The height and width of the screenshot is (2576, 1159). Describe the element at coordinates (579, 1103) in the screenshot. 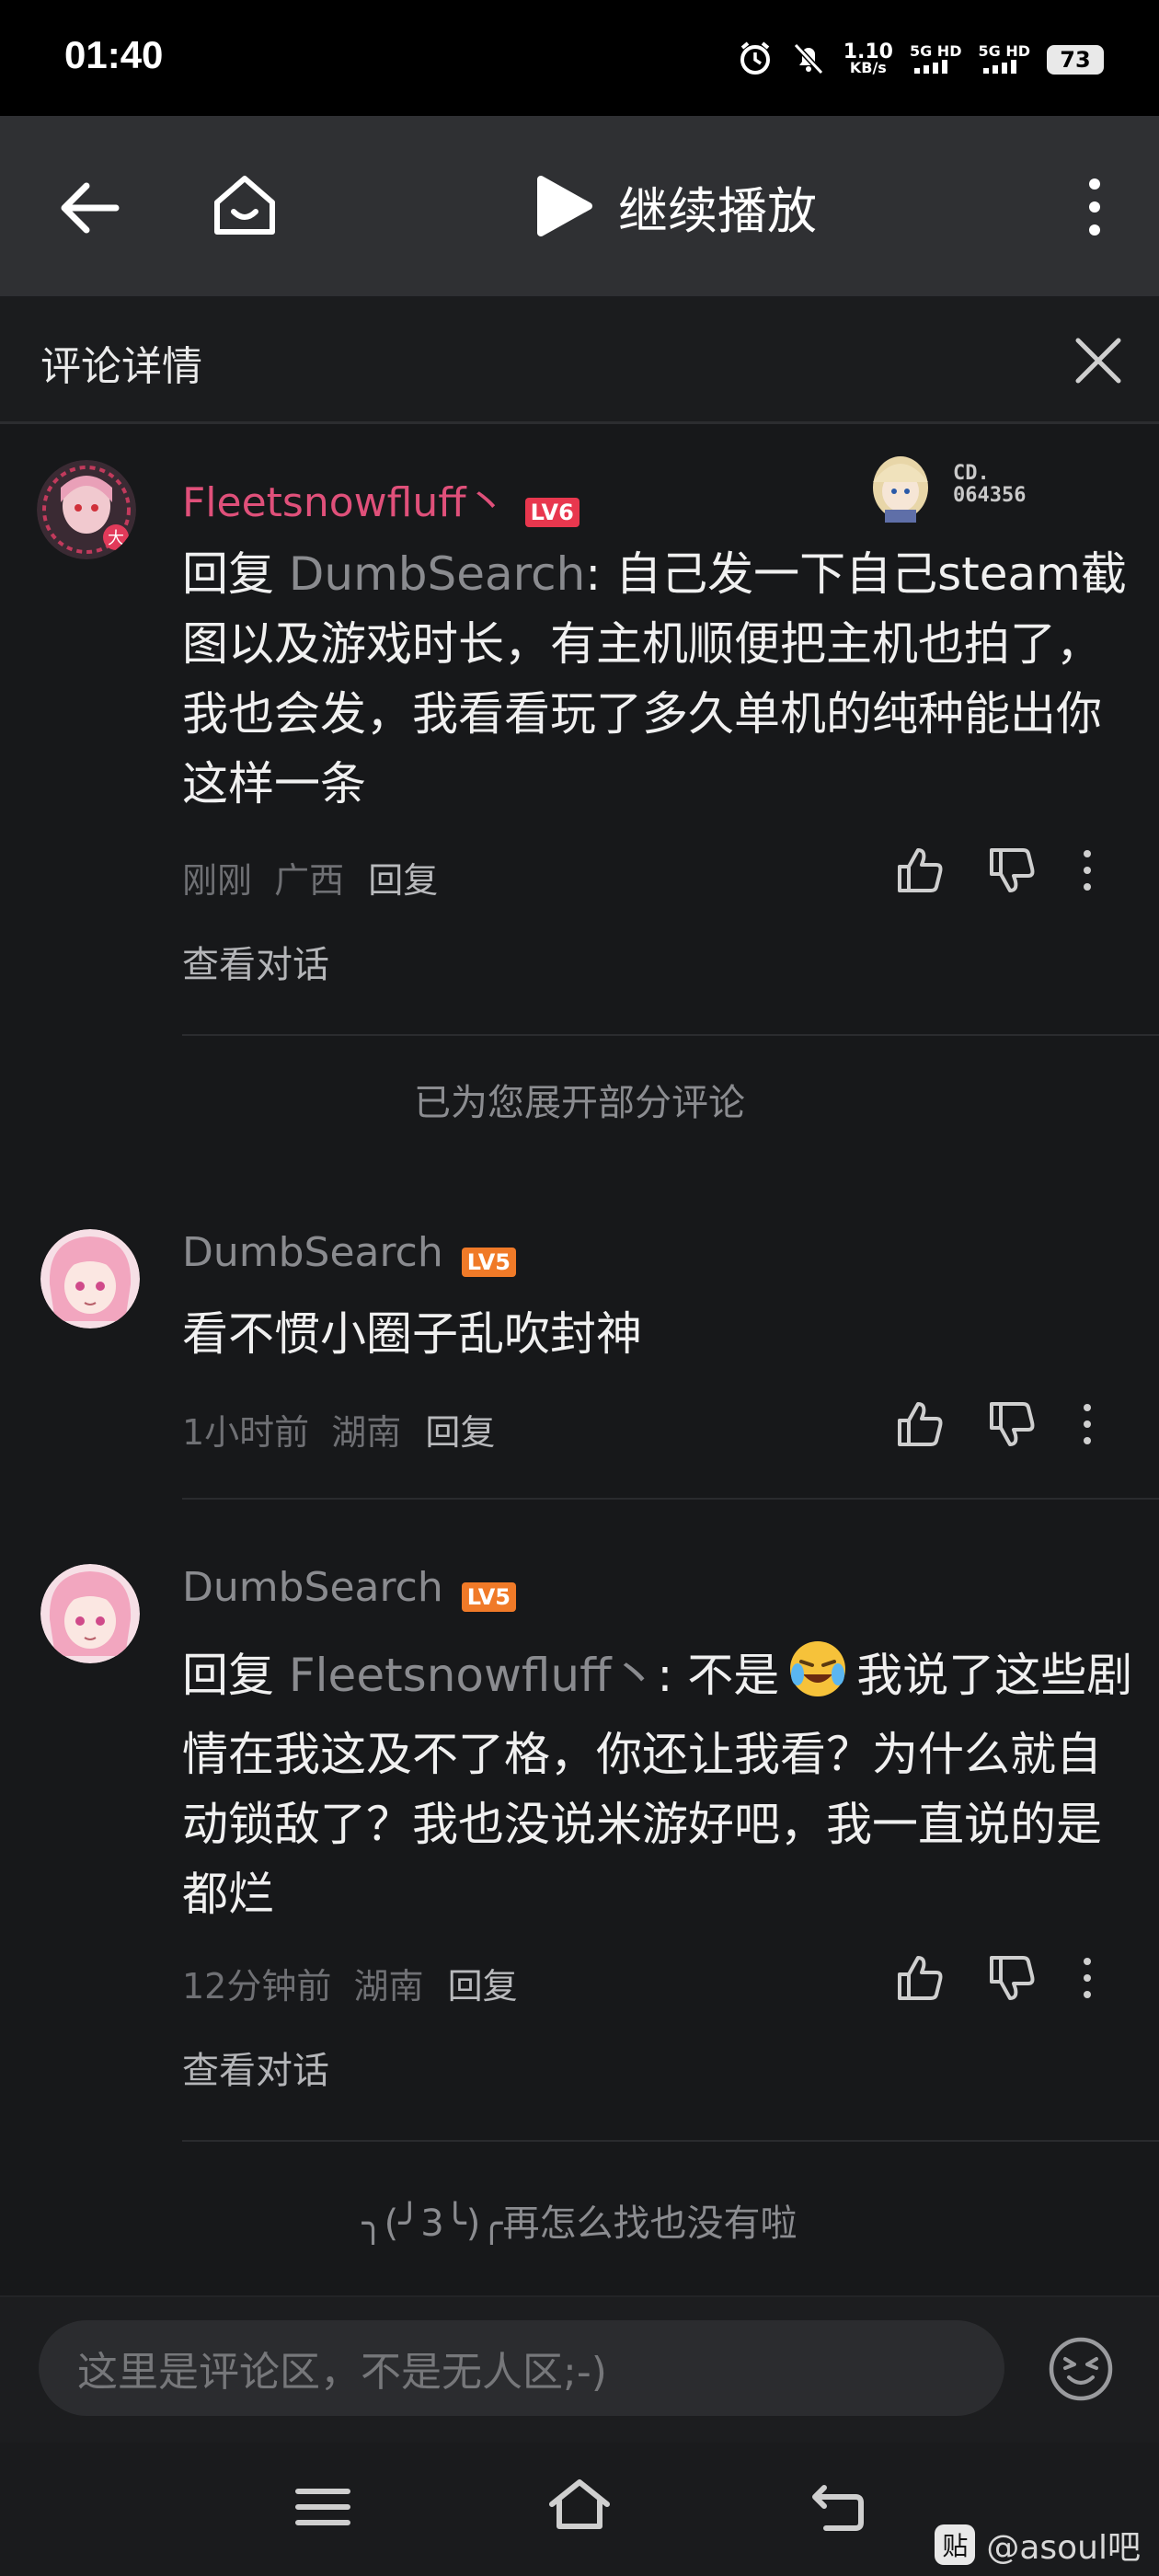

I see `expanded-note: 已为您展开部分评论` at that location.